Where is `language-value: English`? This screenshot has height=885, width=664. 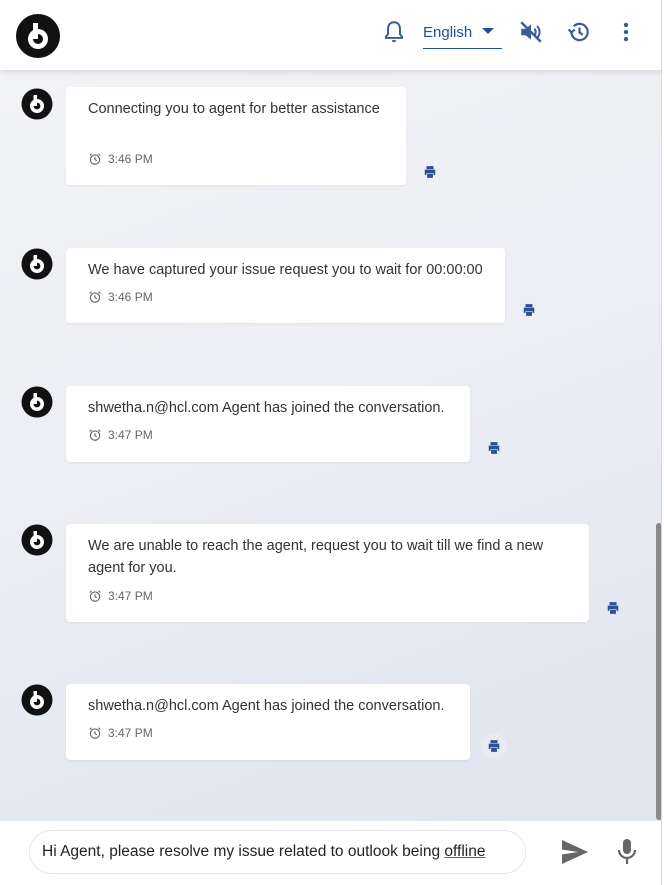
language-value: English is located at coordinates (448, 32).